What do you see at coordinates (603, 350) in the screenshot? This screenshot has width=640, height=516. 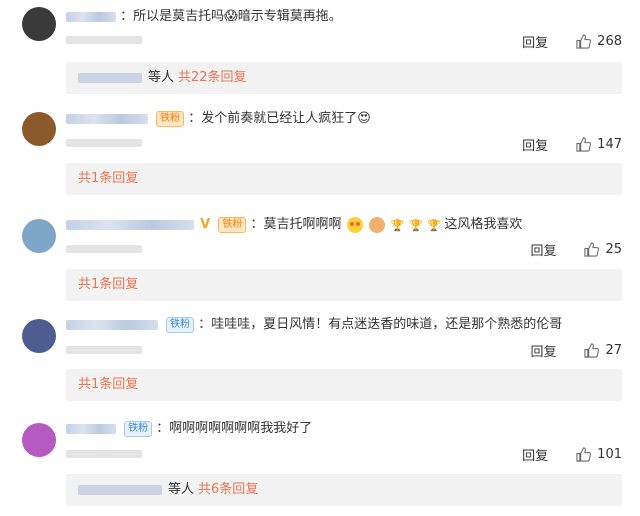 I see `like-button: 27` at bounding box center [603, 350].